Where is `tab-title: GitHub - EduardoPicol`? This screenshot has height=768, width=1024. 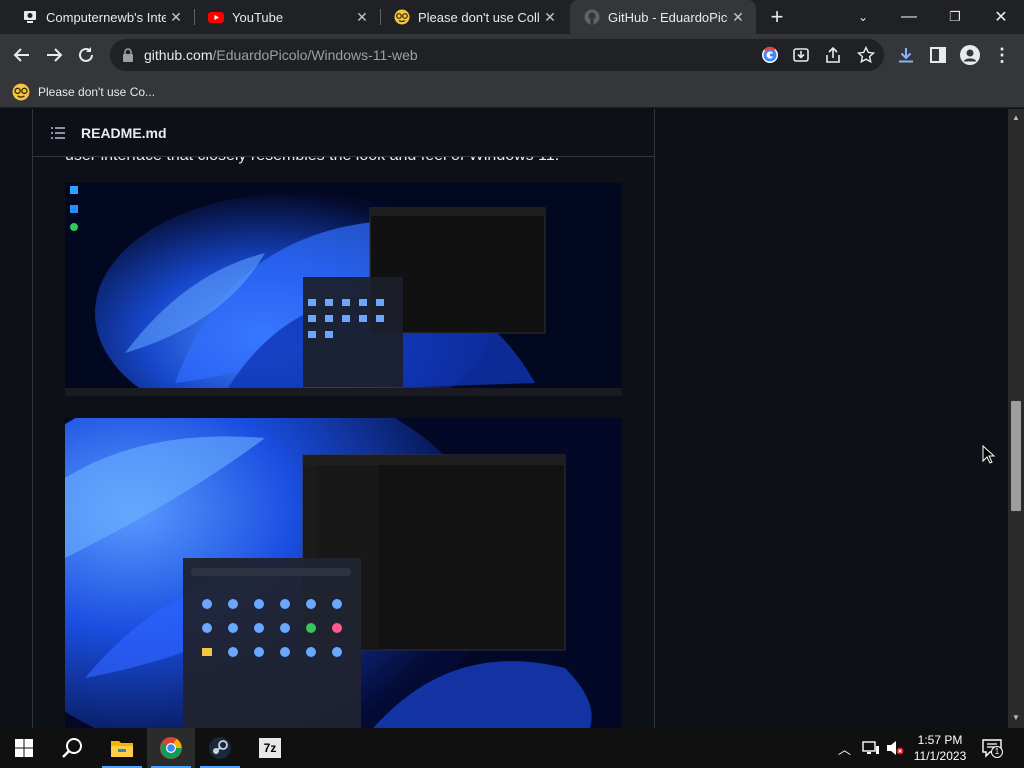
tab-title: GitHub - EduardoPicol is located at coordinates (668, 17).